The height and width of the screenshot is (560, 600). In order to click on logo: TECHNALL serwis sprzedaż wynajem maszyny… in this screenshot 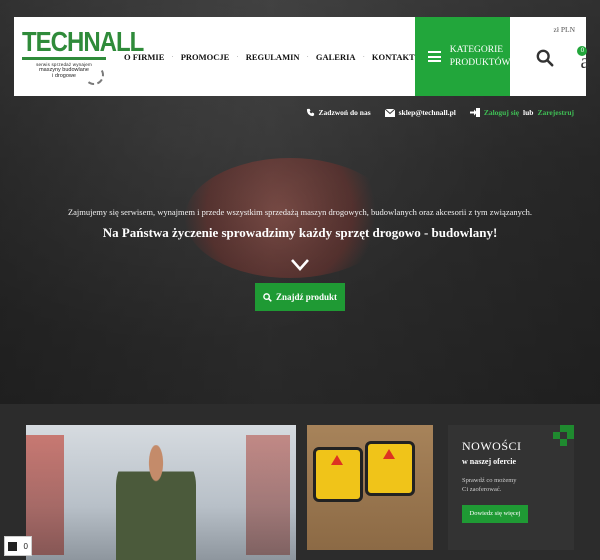, I will do `click(79, 56)`.